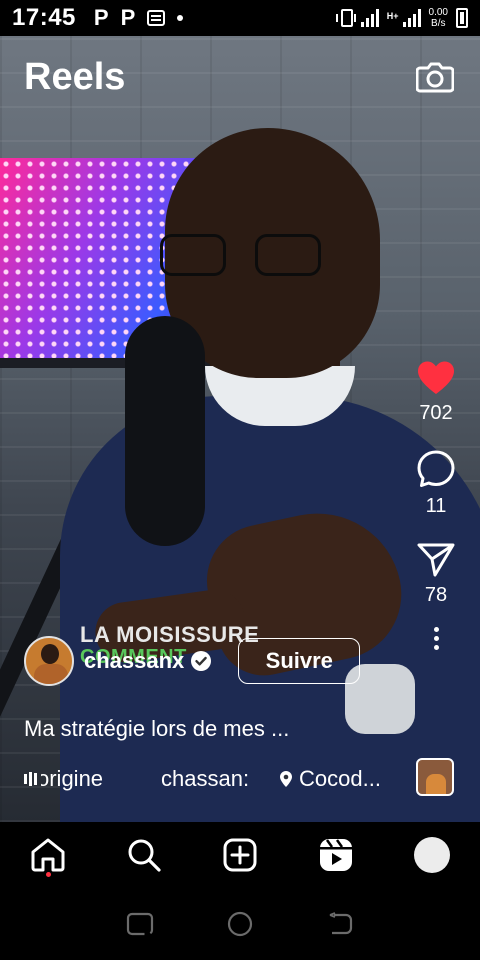 The width and height of the screenshot is (480, 960). Describe the element at coordinates (392, 16) in the screenshot. I see `network-type: H+` at that location.